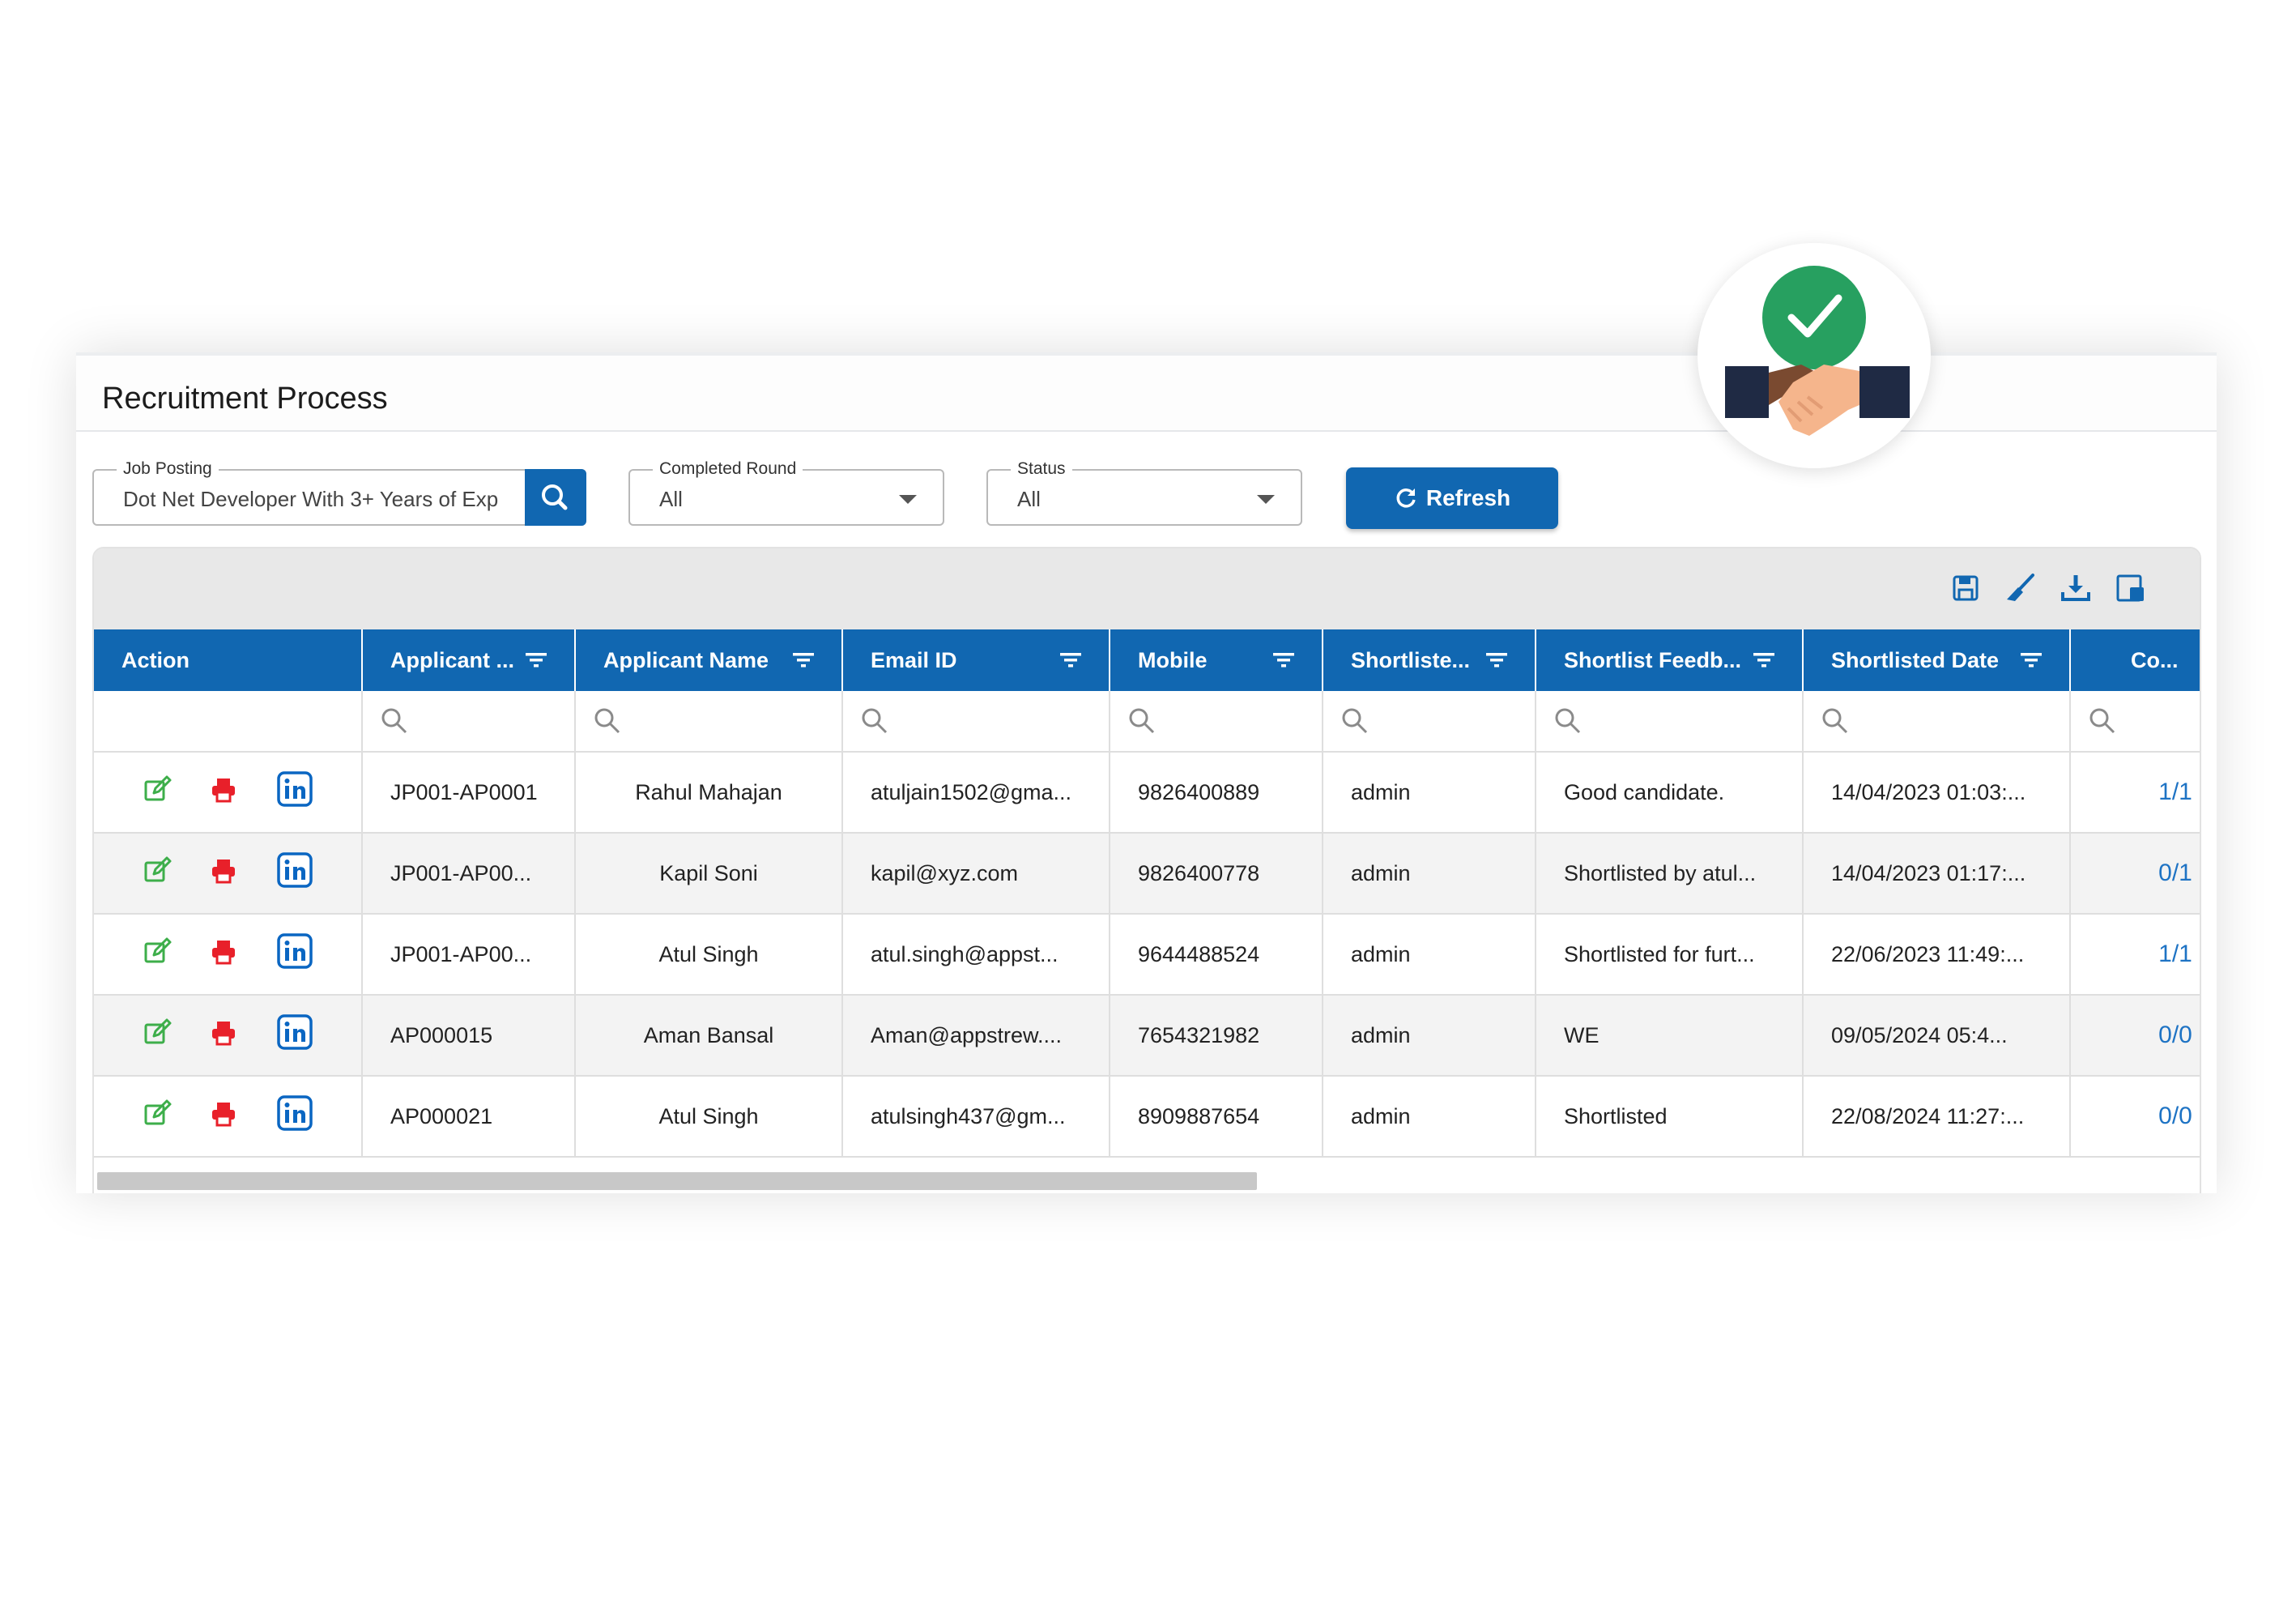 This screenshot has height=1621, width=2296. What do you see at coordinates (677, 1181) in the screenshot?
I see `horizontal-scrollbar` at bounding box center [677, 1181].